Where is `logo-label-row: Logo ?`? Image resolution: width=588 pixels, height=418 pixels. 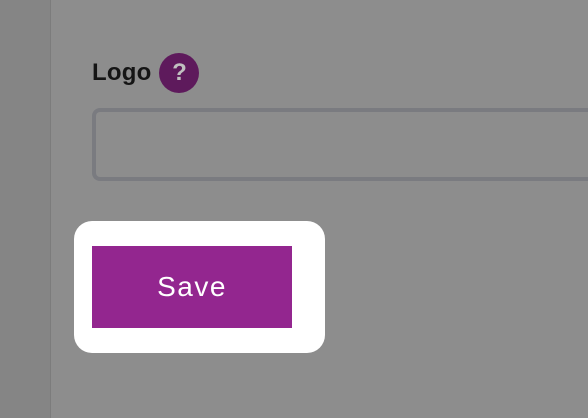 logo-label-row: Logo ? is located at coordinates (146, 73).